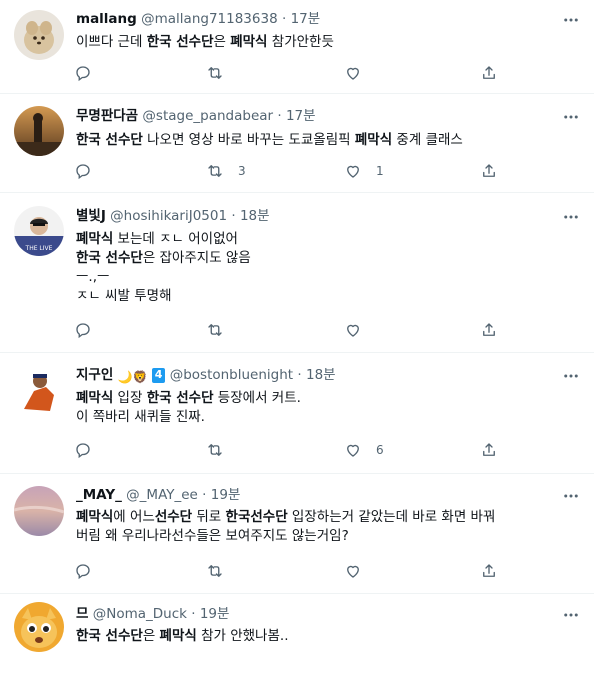 This screenshot has height=680, width=594. What do you see at coordinates (130, 398) in the screenshot?
I see `text-run: 입장` at bounding box center [130, 398].